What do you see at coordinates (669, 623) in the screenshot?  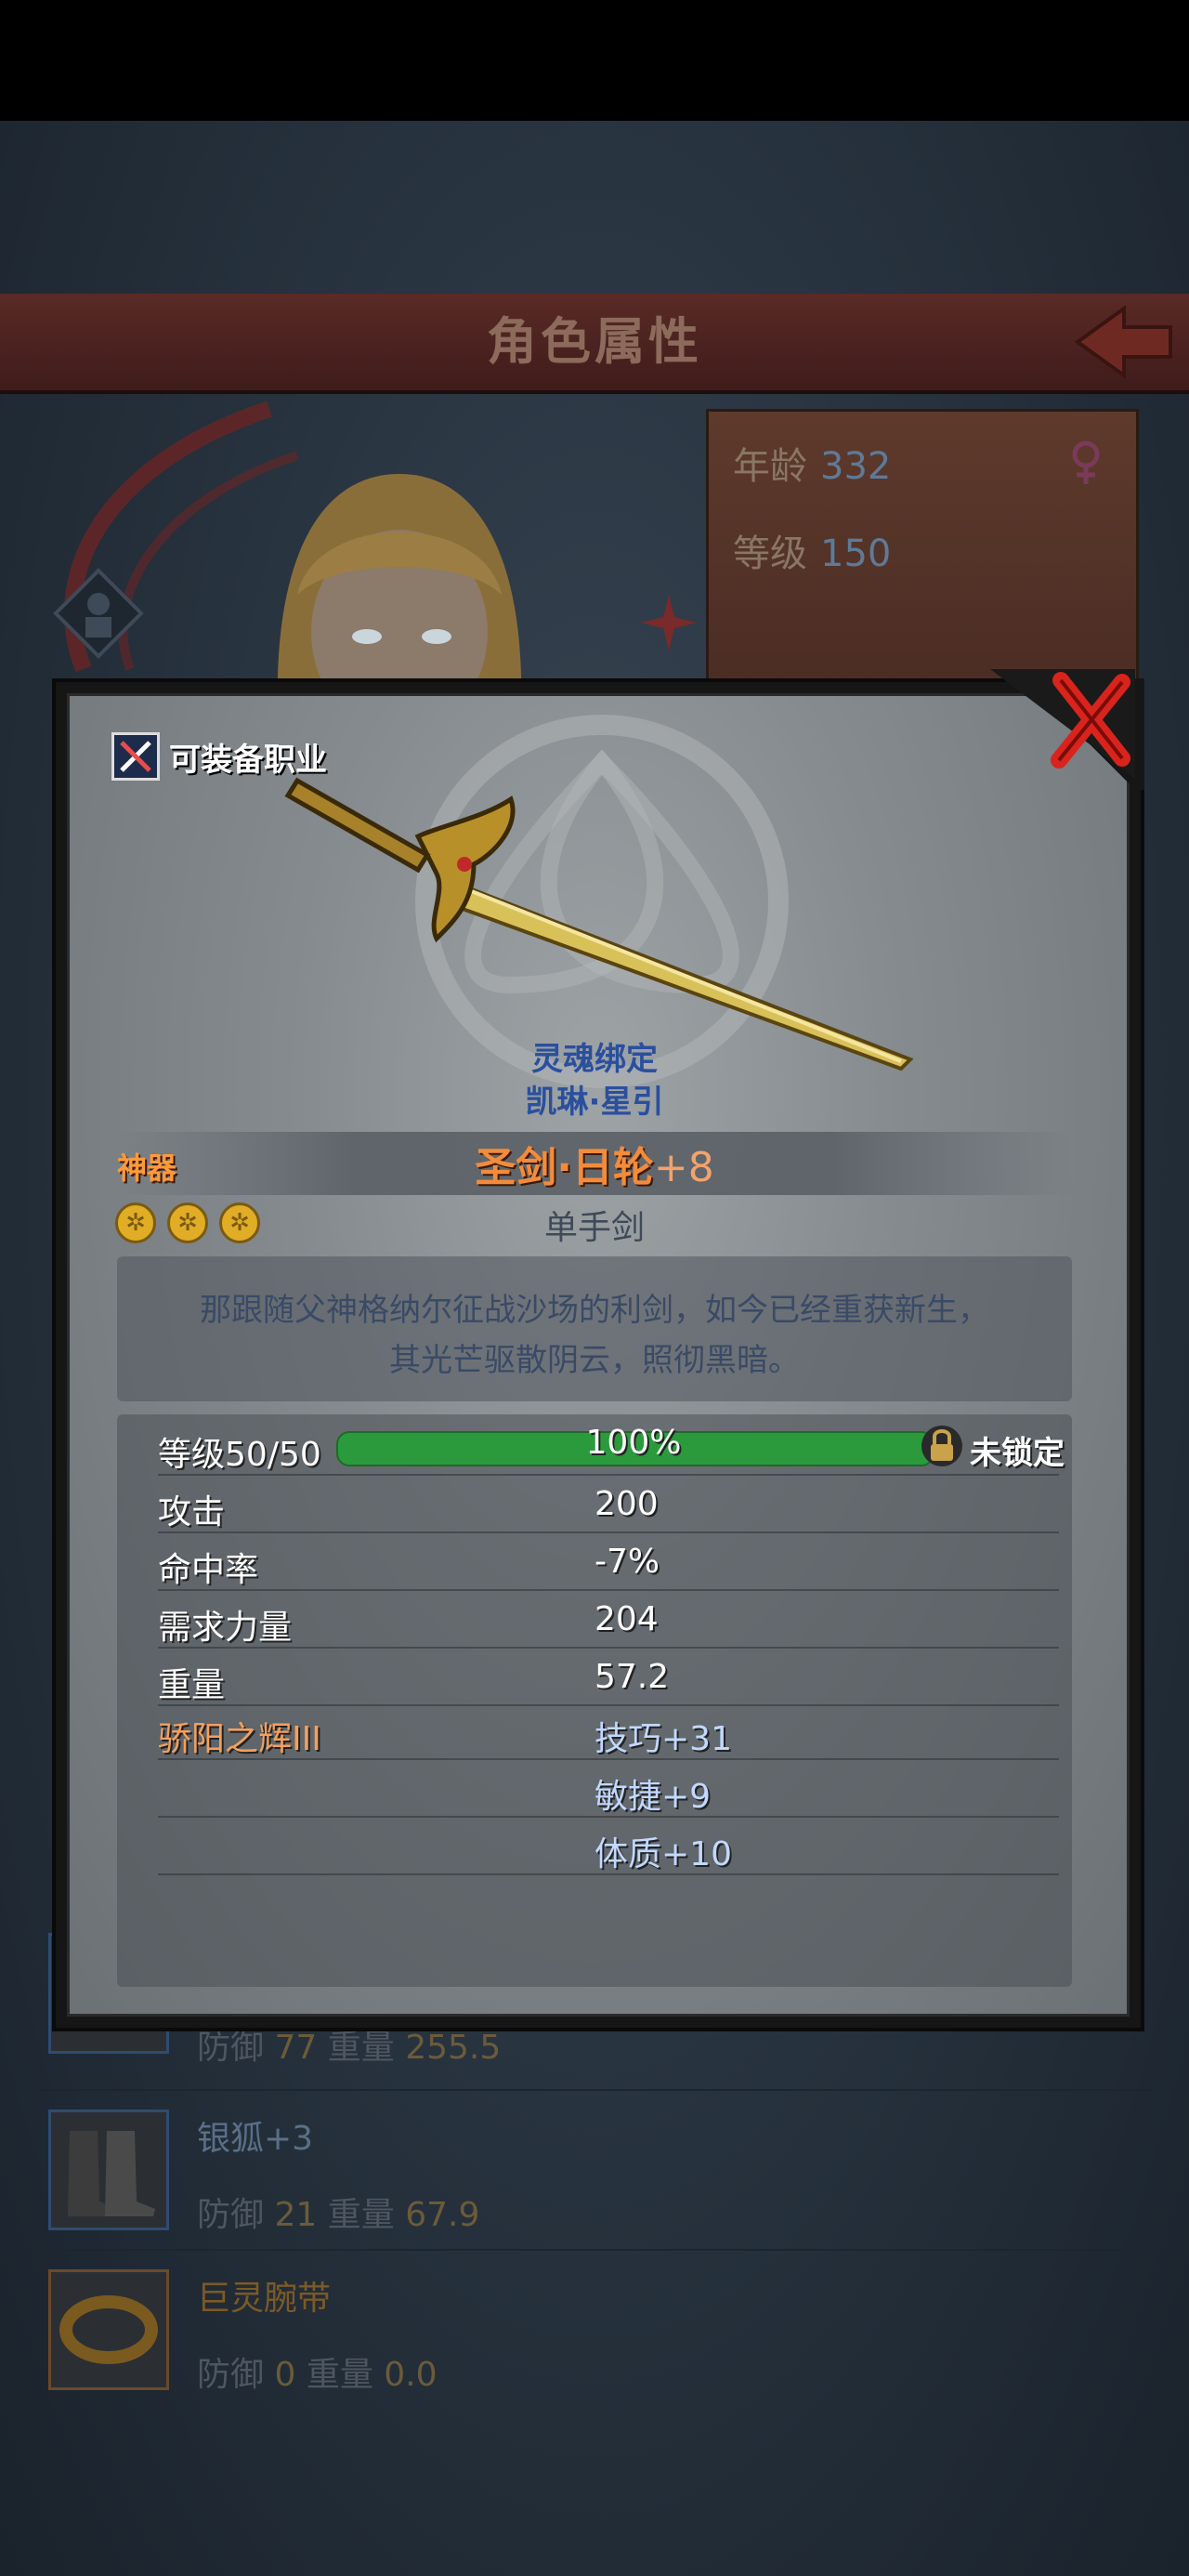 I see `sparkle-icon` at bounding box center [669, 623].